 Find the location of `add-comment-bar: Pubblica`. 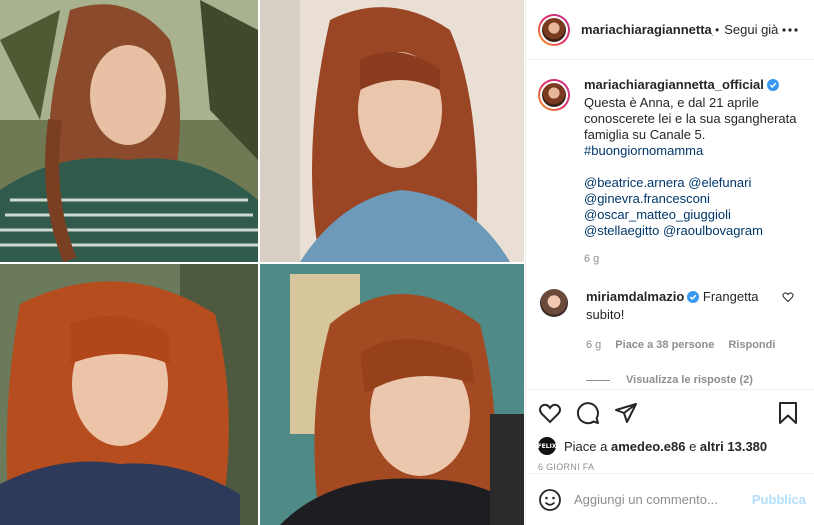

add-comment-bar: Pubblica is located at coordinates (670, 499).